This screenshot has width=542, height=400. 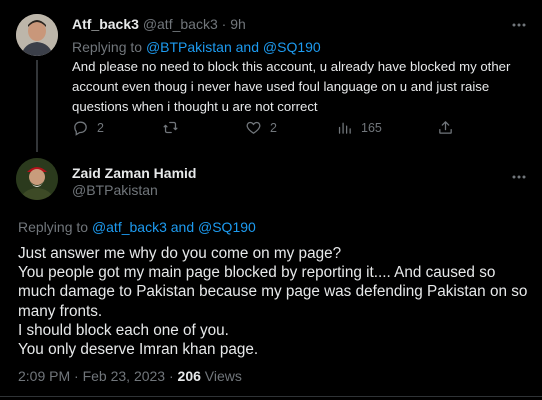 I want to click on like-count: 2, so click(x=273, y=127).